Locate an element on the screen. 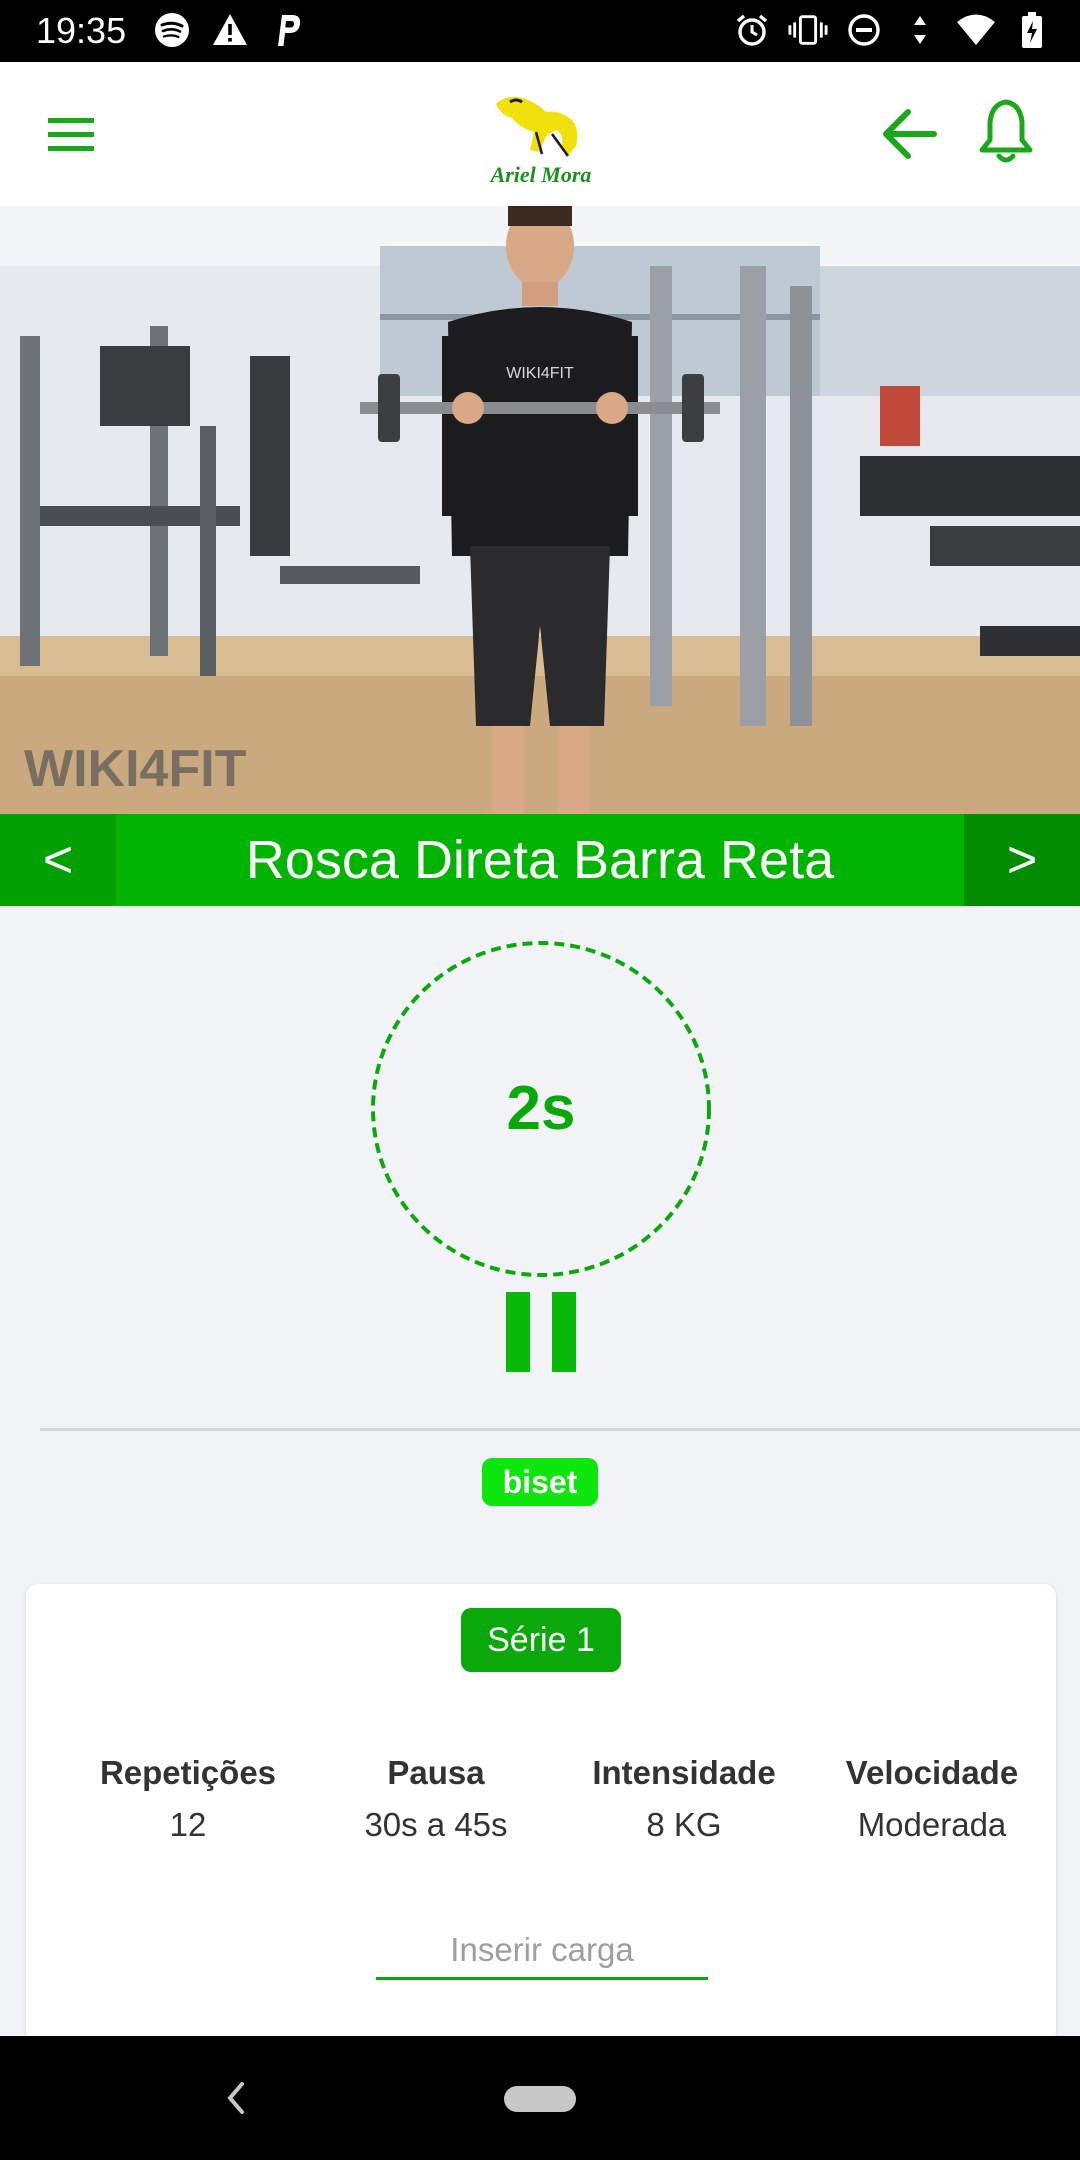 This screenshot has height=2160, width=1080. pause-button is located at coordinates (541, 1332).